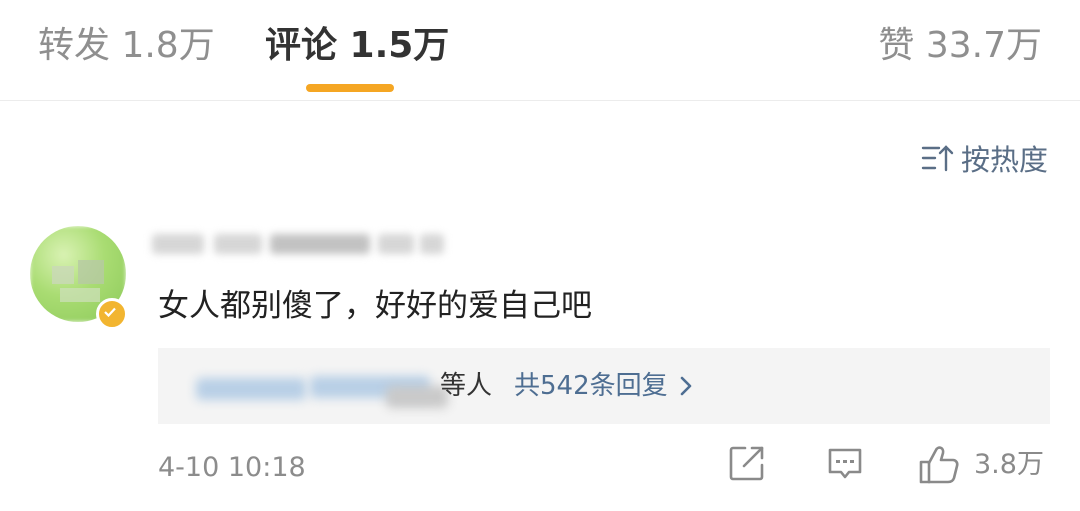  I want to click on thumbs-up-icon, so click(939, 465).